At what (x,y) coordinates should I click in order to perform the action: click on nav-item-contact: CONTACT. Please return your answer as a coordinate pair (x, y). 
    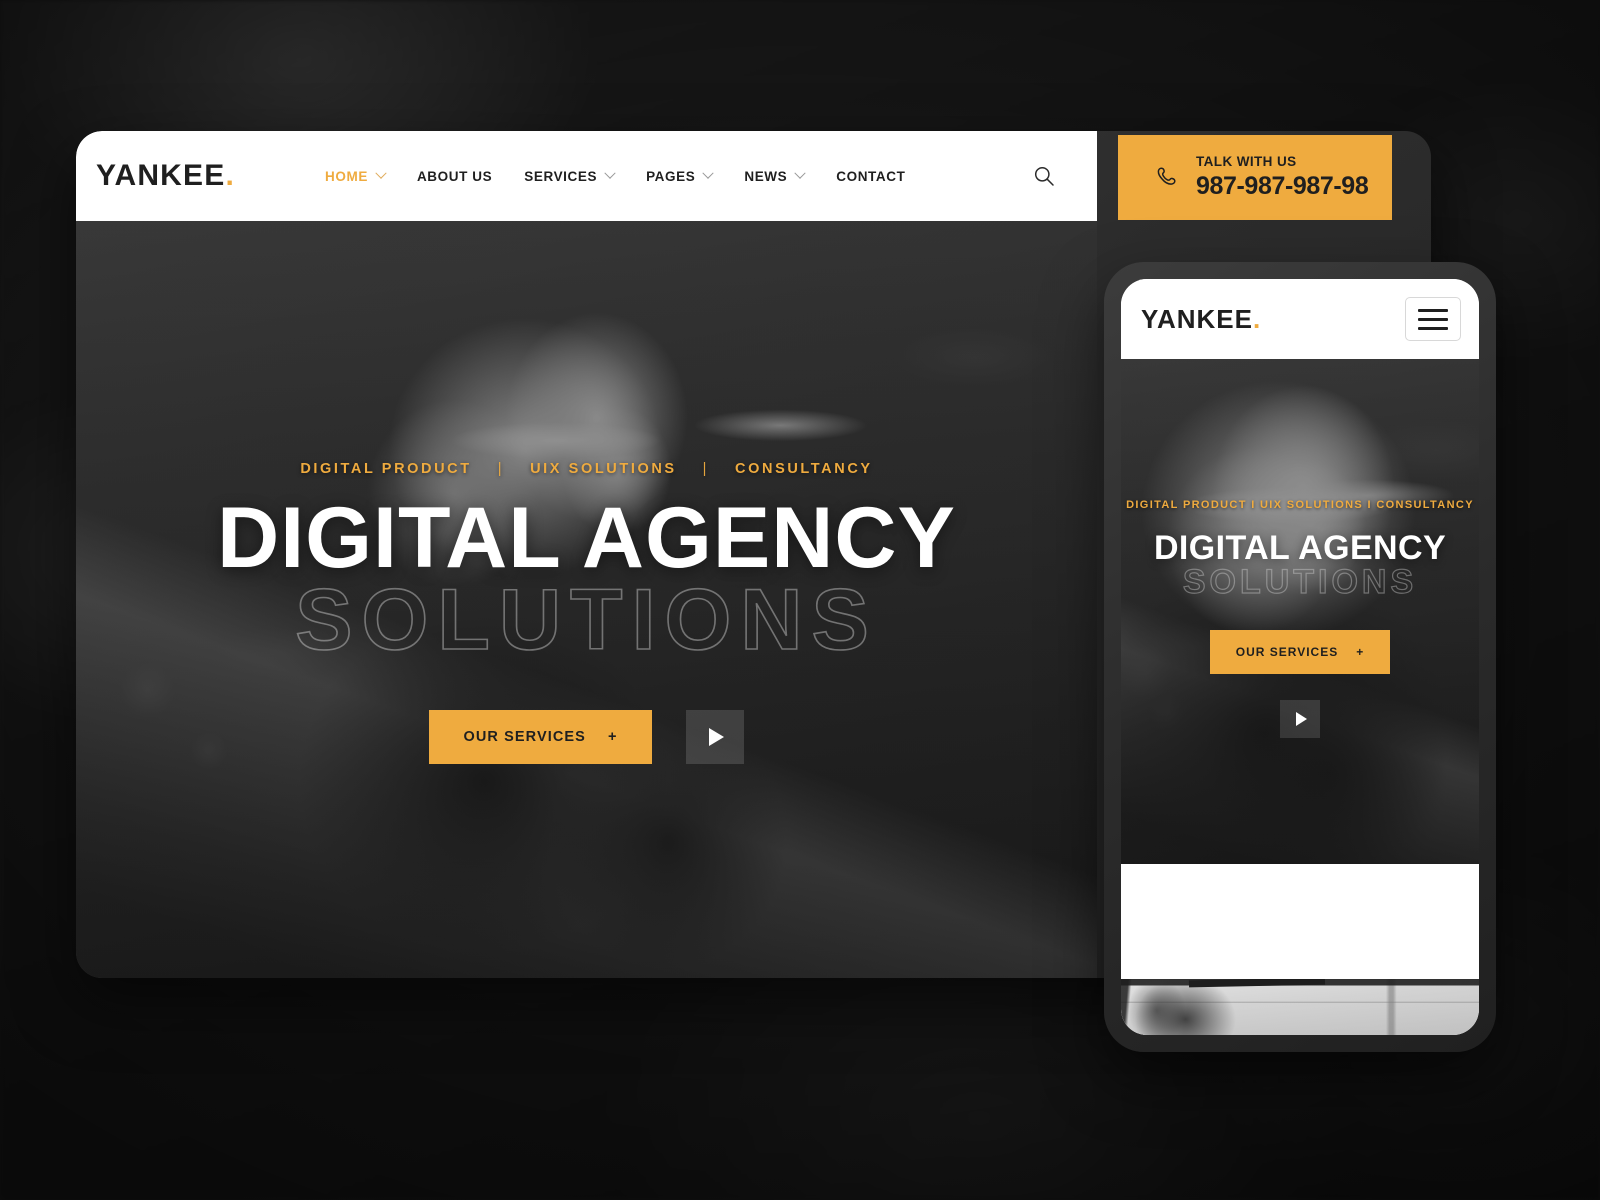
    Looking at the image, I should click on (870, 176).